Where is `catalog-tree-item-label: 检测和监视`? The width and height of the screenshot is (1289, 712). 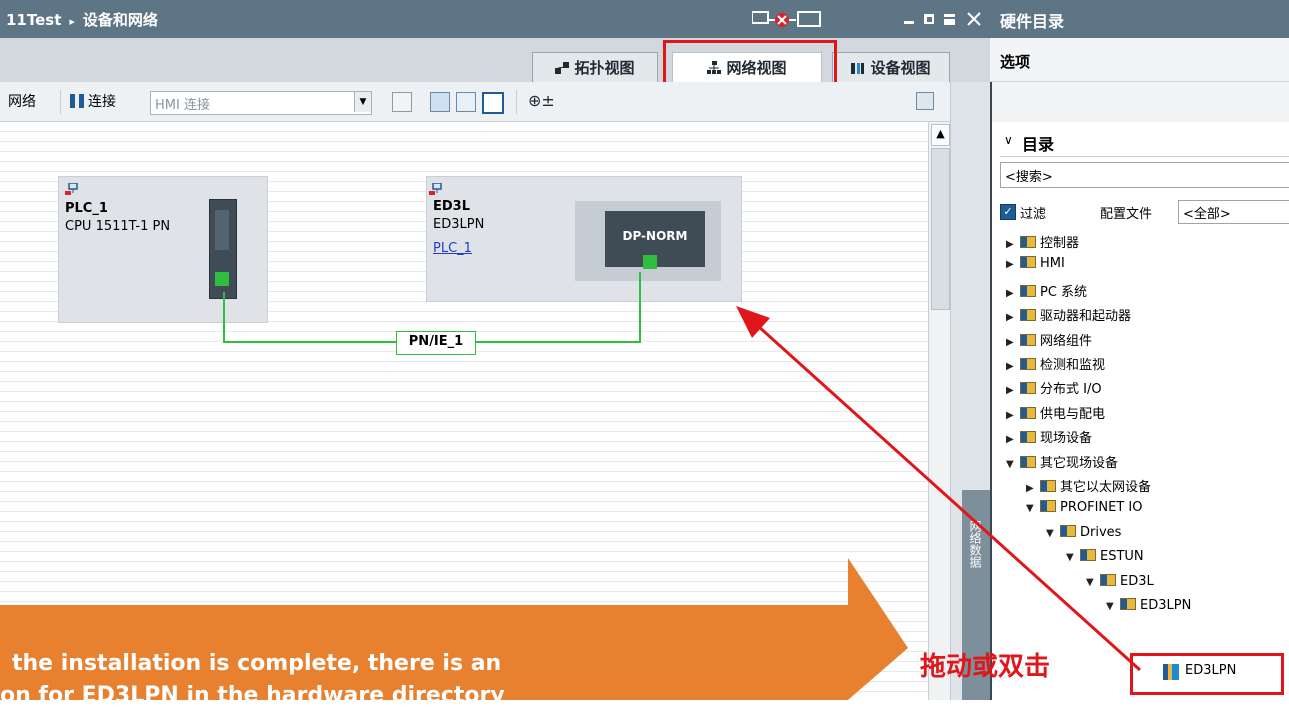
catalog-tree-item-label: 检测和监视 is located at coordinates (1073, 365).